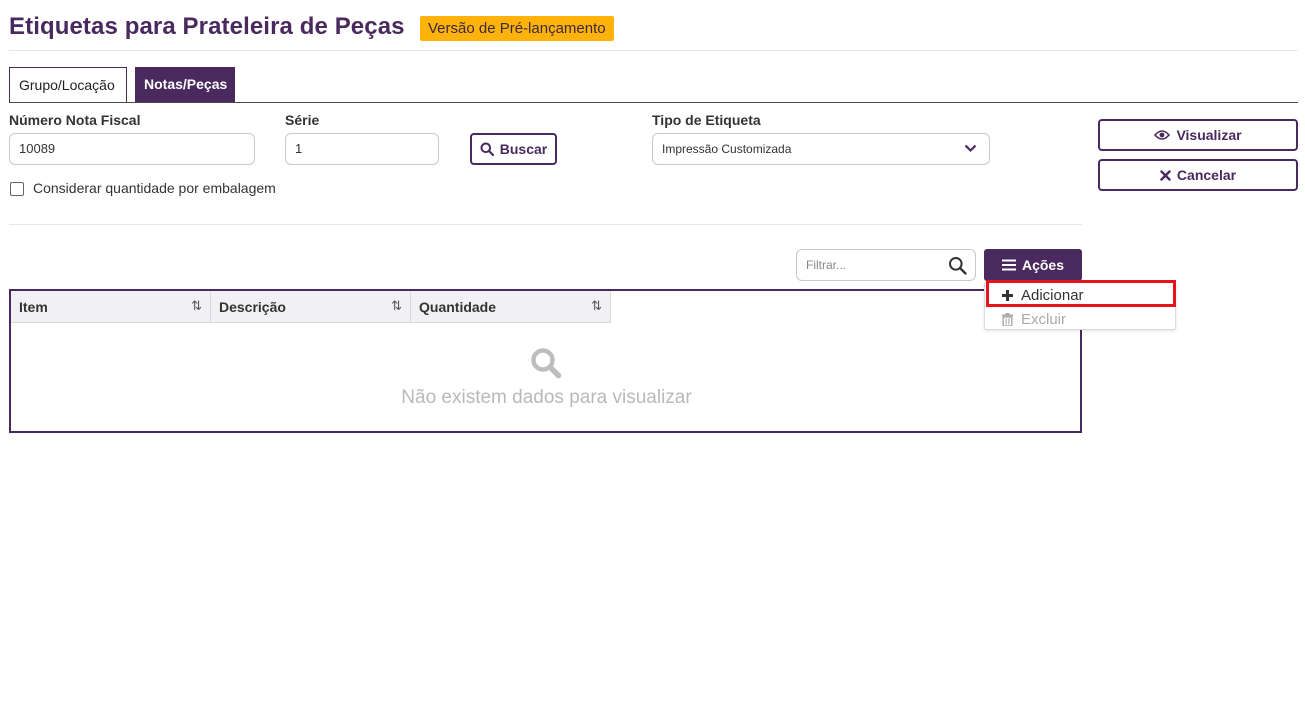  Describe the element at coordinates (154, 188) in the screenshot. I see `considerar-label: Considerar quantidade por embalagem` at that location.